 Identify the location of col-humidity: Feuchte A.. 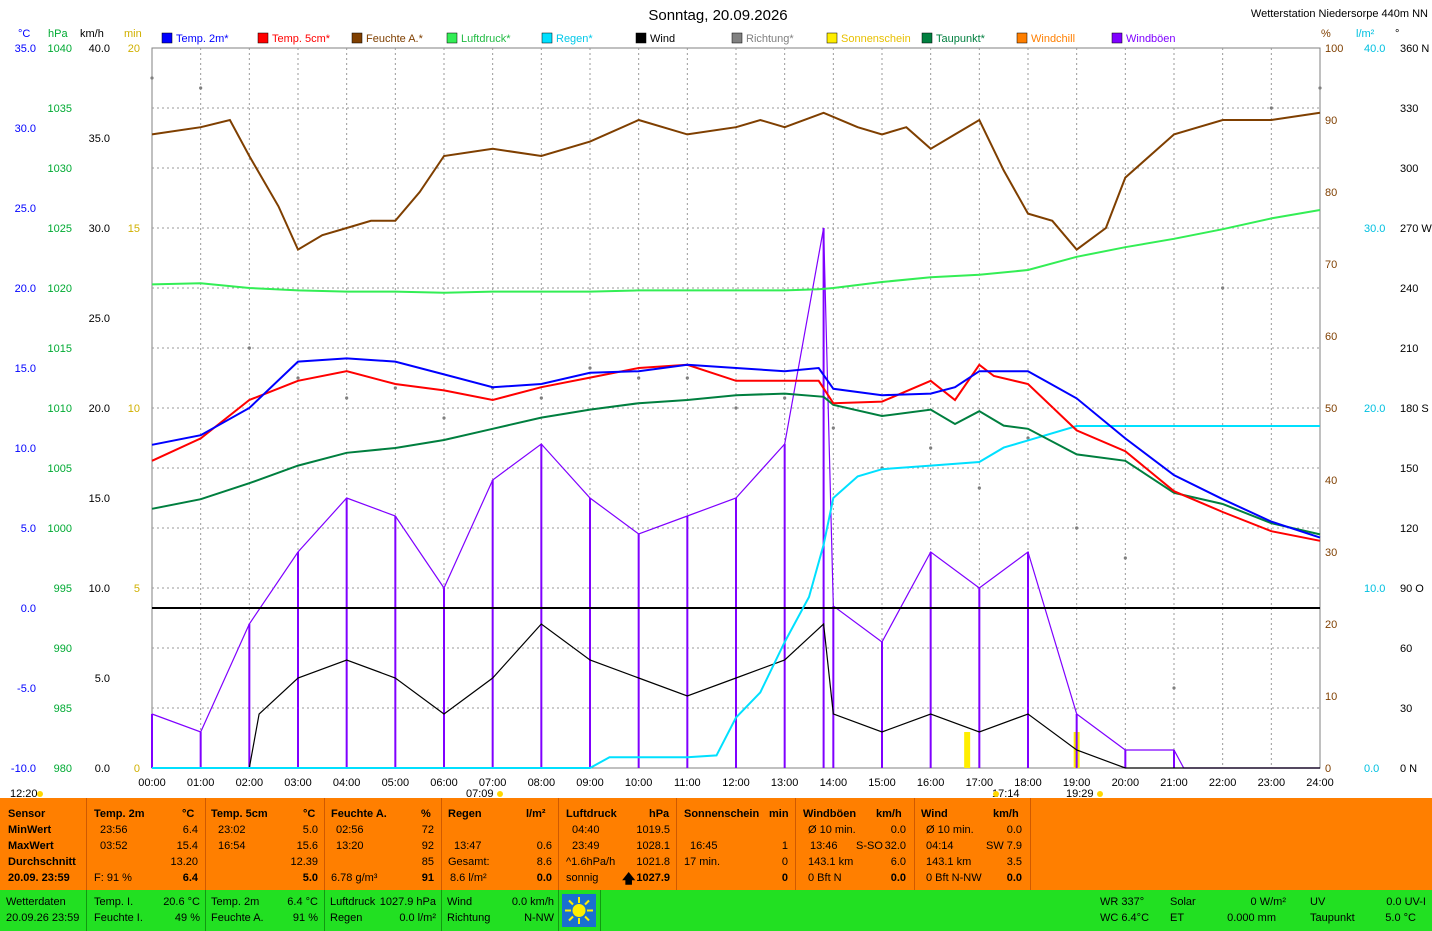
(359, 814).